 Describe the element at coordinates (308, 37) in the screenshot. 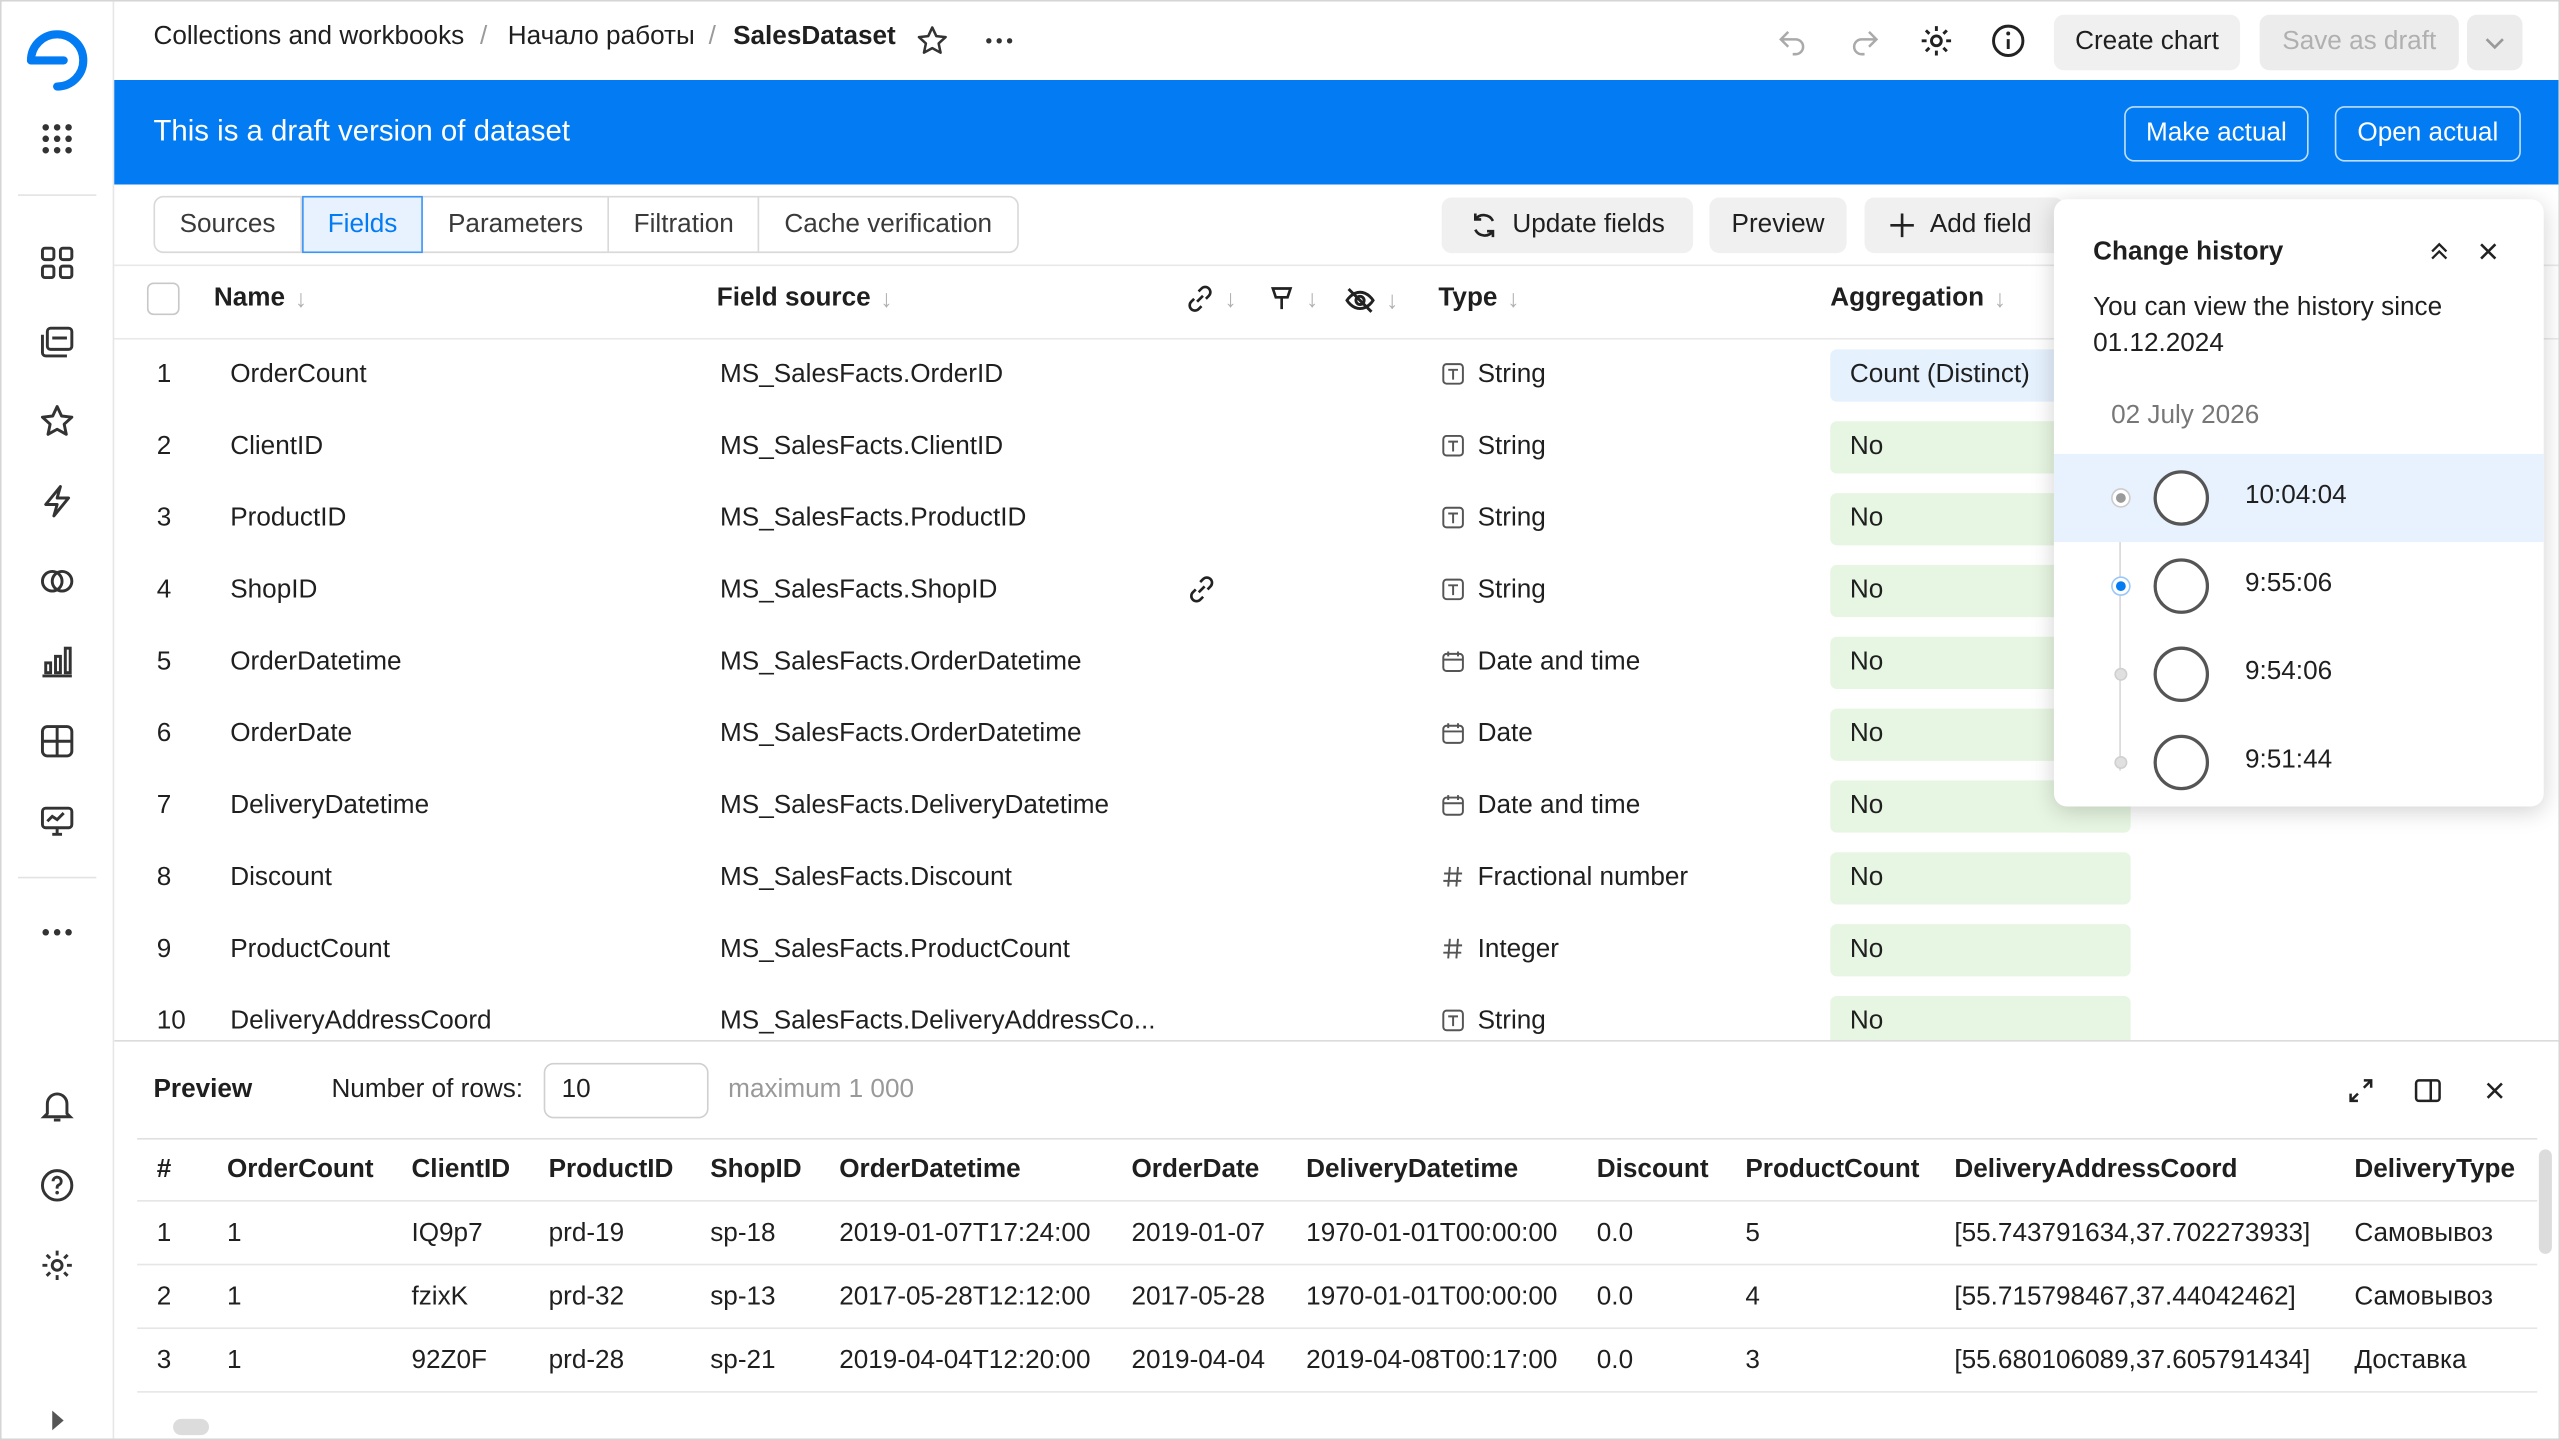

I see `breadcrumb-collections: Collections and workbooks` at that location.